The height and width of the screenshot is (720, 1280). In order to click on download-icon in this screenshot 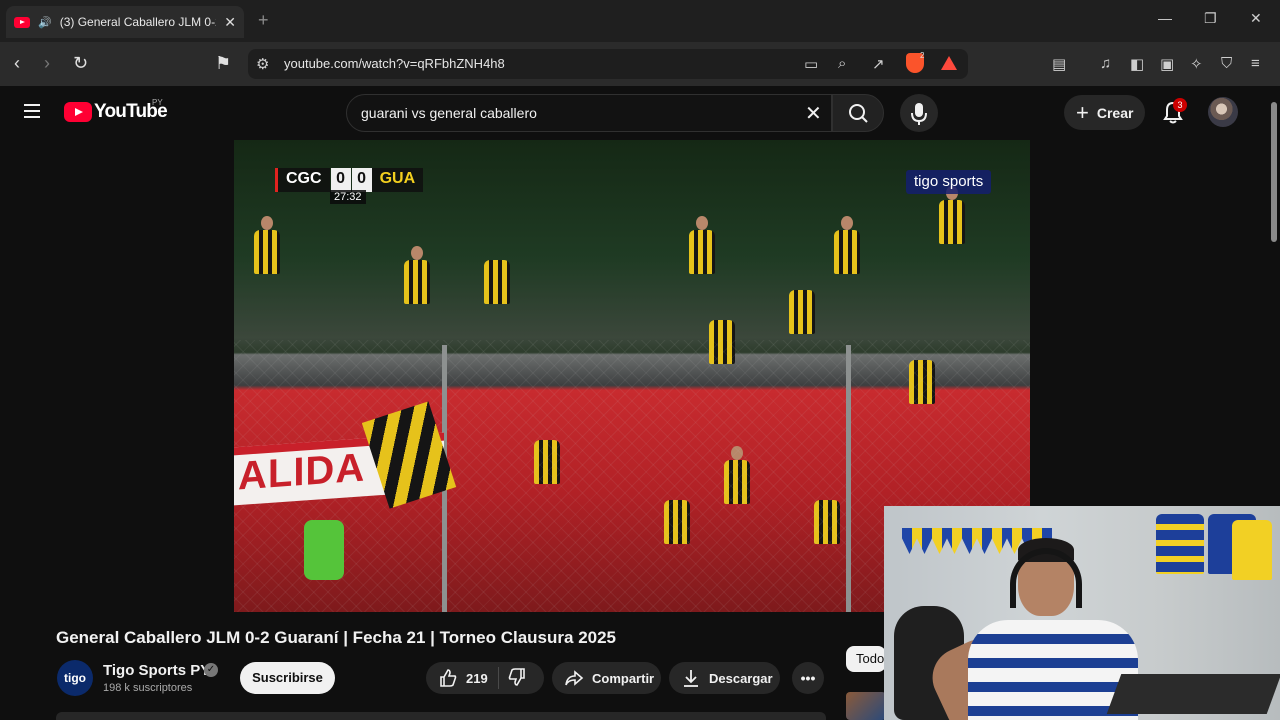, I will do `click(691, 678)`.